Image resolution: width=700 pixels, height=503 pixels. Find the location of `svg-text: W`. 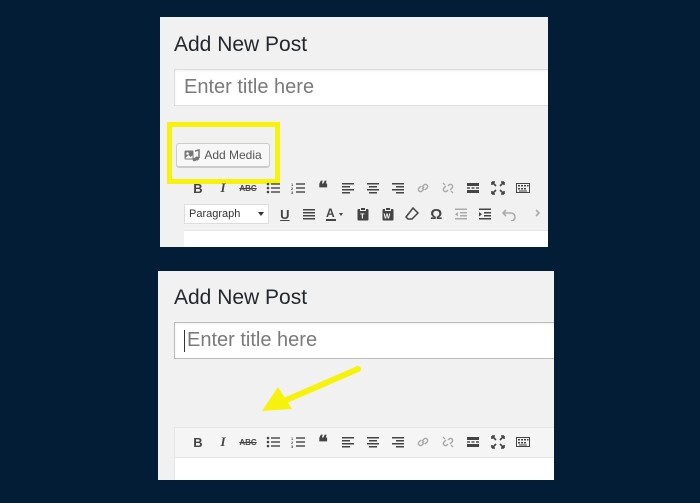

svg-text: W is located at coordinates (386, 217).